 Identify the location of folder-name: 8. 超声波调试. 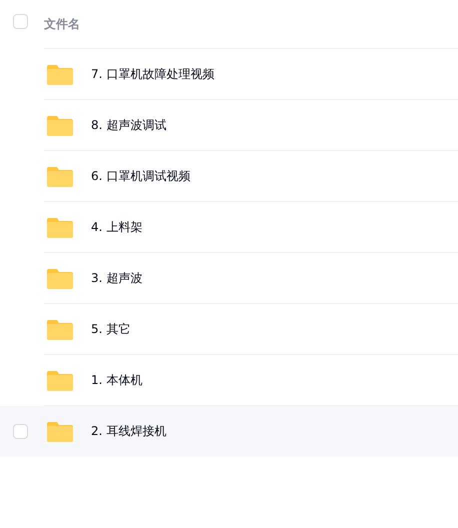
(128, 125).